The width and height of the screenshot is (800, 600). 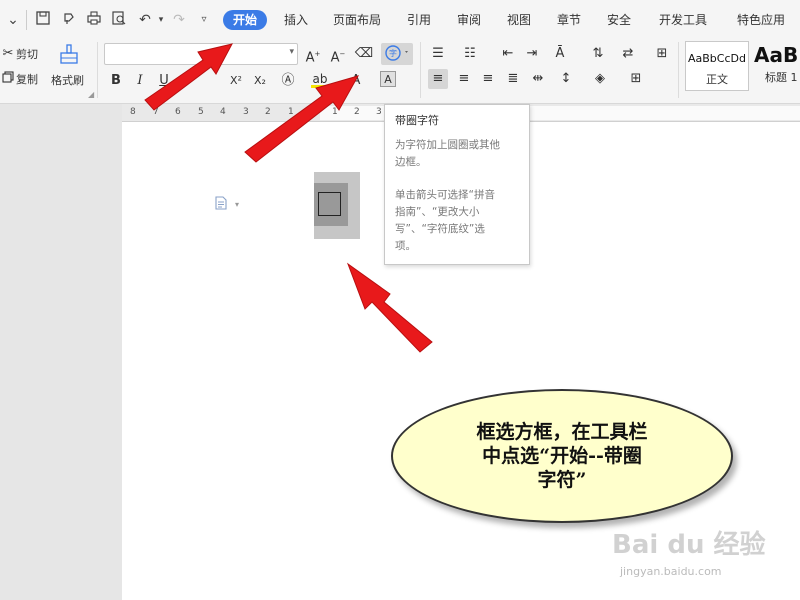 I want to click on tooltip-line: 单击箭头可选择“拼音, so click(x=445, y=195).